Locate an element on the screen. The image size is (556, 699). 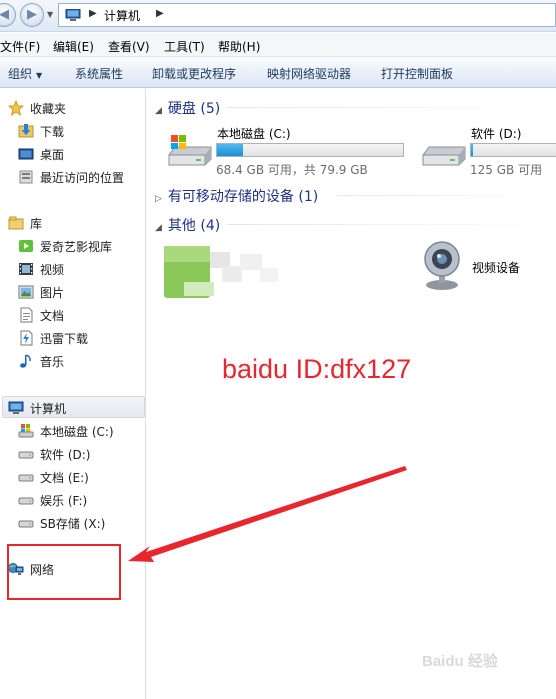
webcam-icon is located at coordinates (442, 265).